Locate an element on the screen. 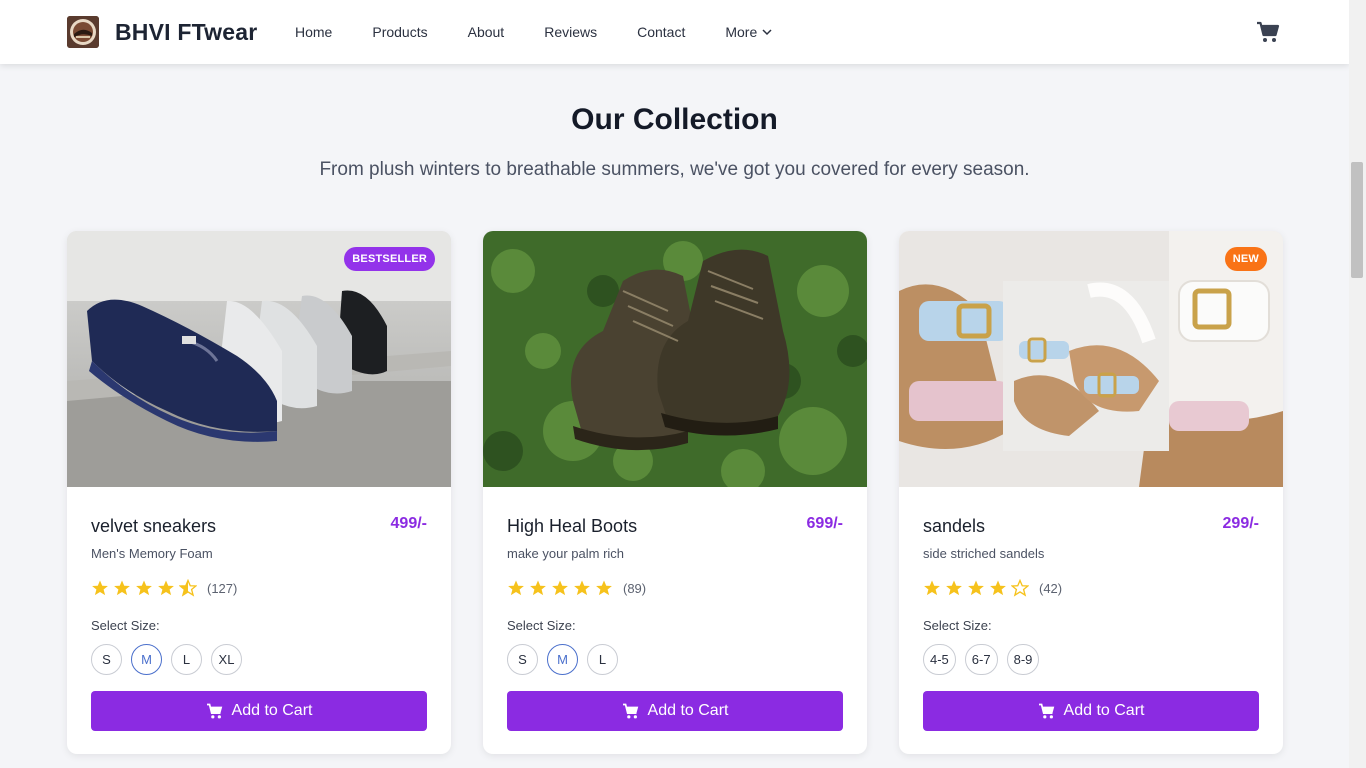  nav-link-contact: Contact is located at coordinates (661, 32).